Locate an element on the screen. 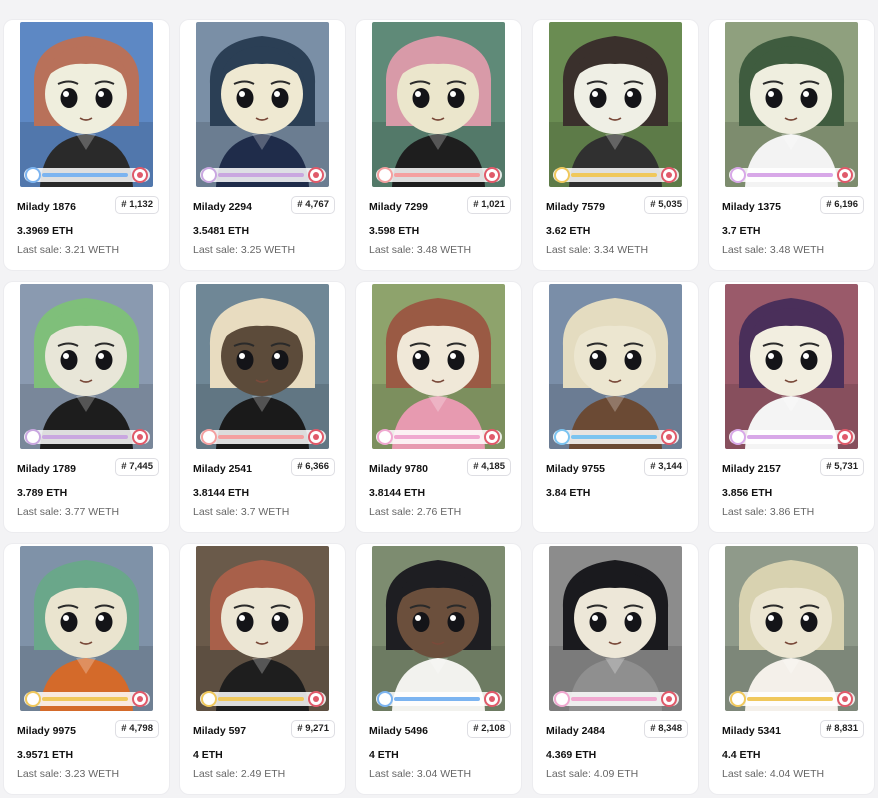 This screenshot has height=798, width=878. nft-name: Milady 1789 is located at coordinates (46, 469).